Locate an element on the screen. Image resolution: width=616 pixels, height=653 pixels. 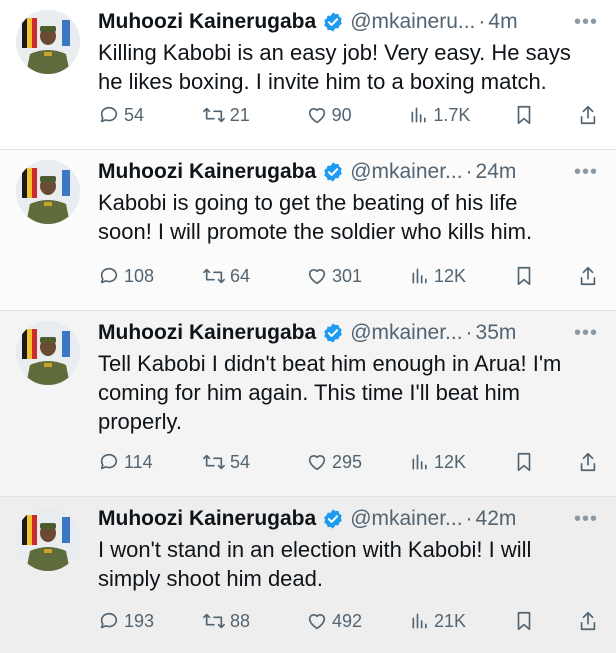
retweet-button: 21 is located at coordinates (232, 115).